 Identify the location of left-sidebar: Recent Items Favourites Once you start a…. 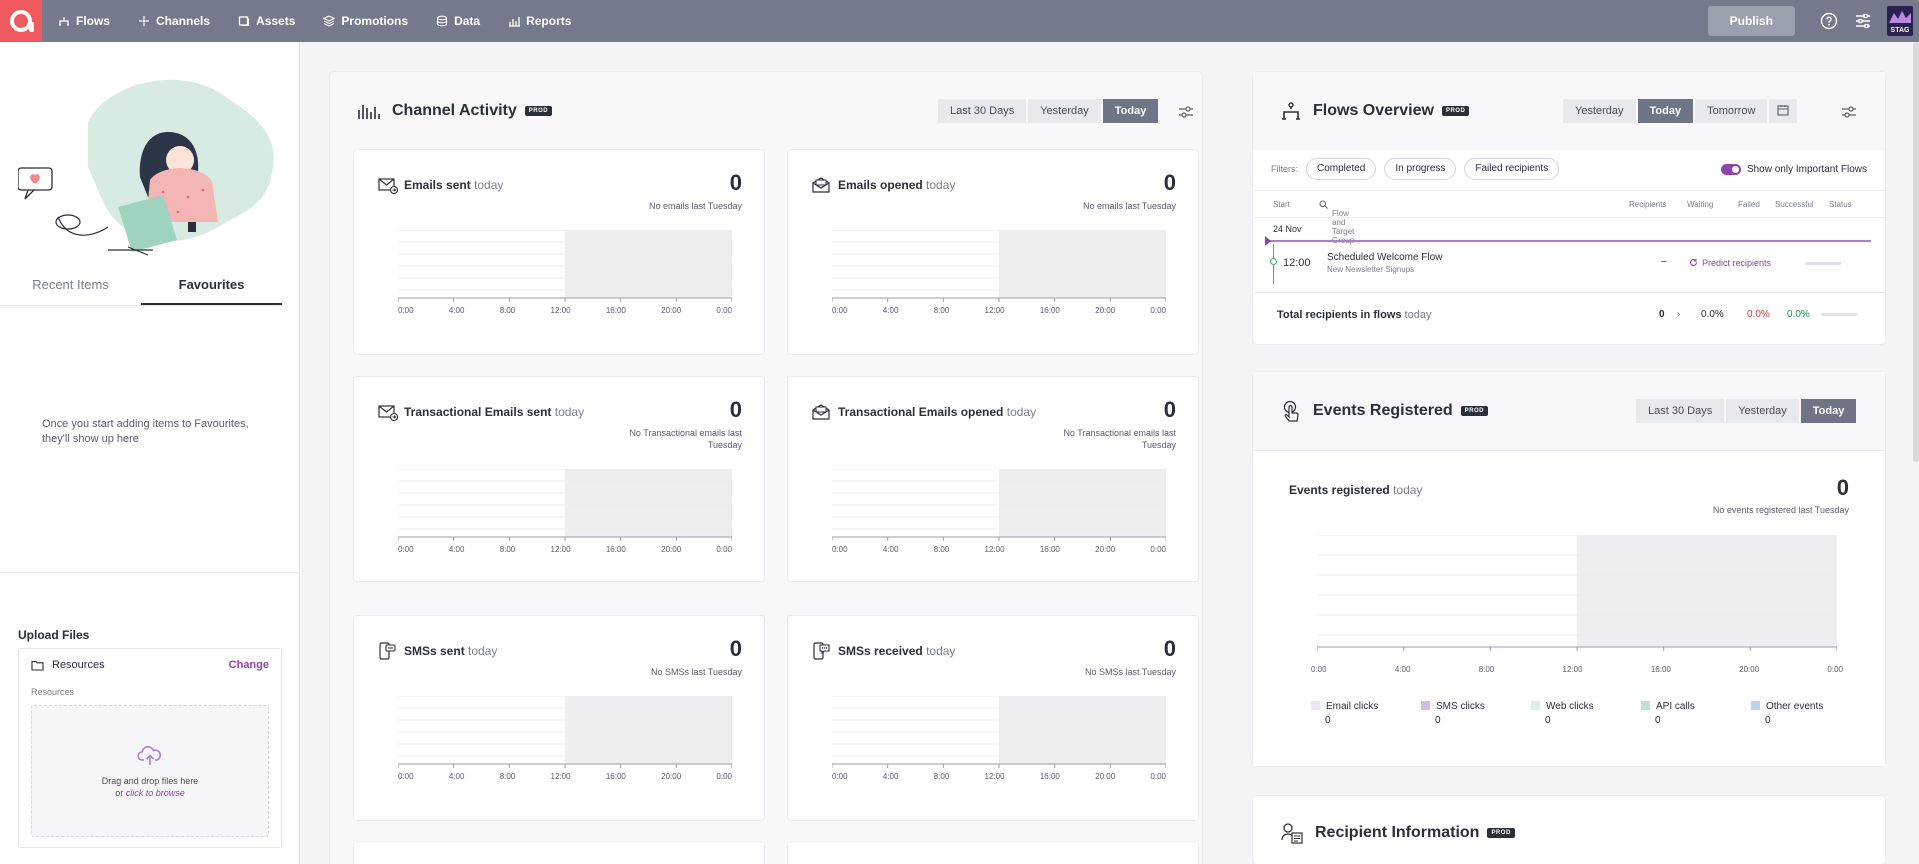
(150, 453).